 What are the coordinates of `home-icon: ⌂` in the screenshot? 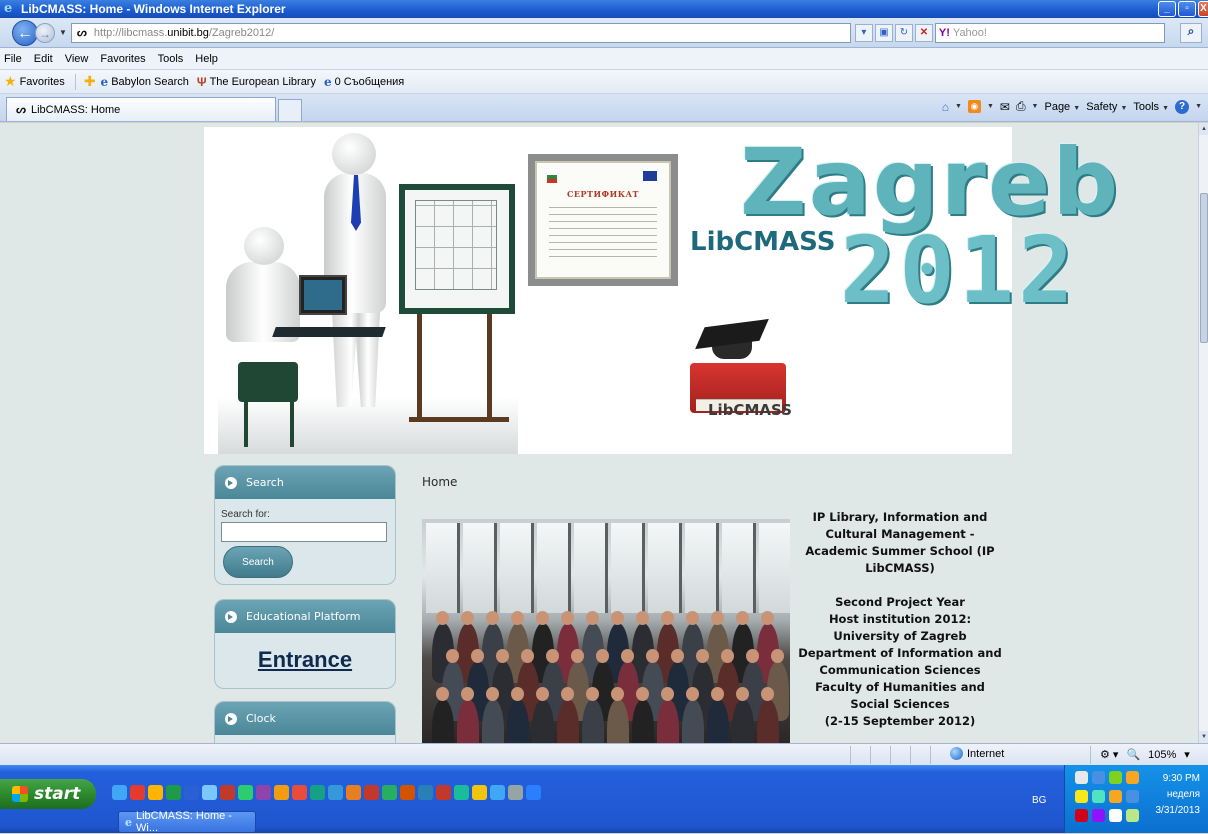 It's located at (945, 107).